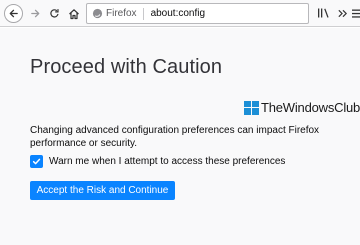 The image size is (360, 245). What do you see at coordinates (121, 13) in the screenshot?
I see `identity-label: Firefox` at bounding box center [121, 13].